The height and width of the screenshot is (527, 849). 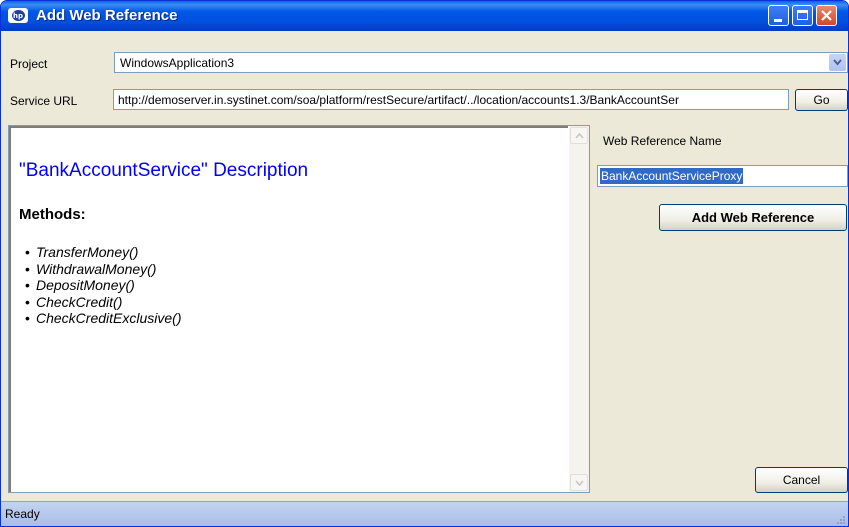 What do you see at coordinates (672, 176) in the screenshot?
I see `web-reference-name-value: BankAccountServiceProxy` at bounding box center [672, 176].